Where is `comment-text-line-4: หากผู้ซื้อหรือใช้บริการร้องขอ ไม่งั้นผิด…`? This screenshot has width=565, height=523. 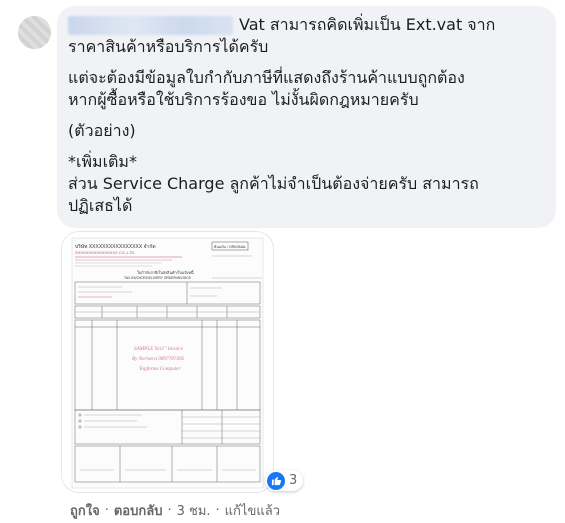
comment-text-line-4: หากผู้ซื้อหรือใช้บริการร้องขอ ไม่งั้นผิด… is located at coordinates (243, 99).